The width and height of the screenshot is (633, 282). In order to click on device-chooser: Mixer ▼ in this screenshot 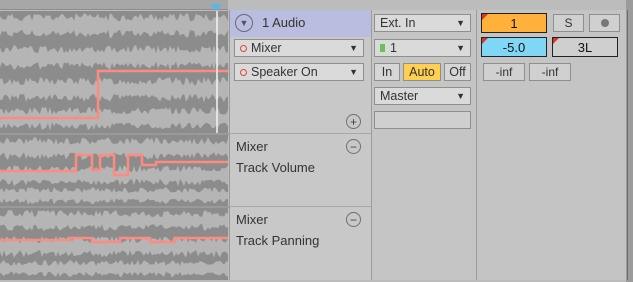, I will do `click(299, 48)`.